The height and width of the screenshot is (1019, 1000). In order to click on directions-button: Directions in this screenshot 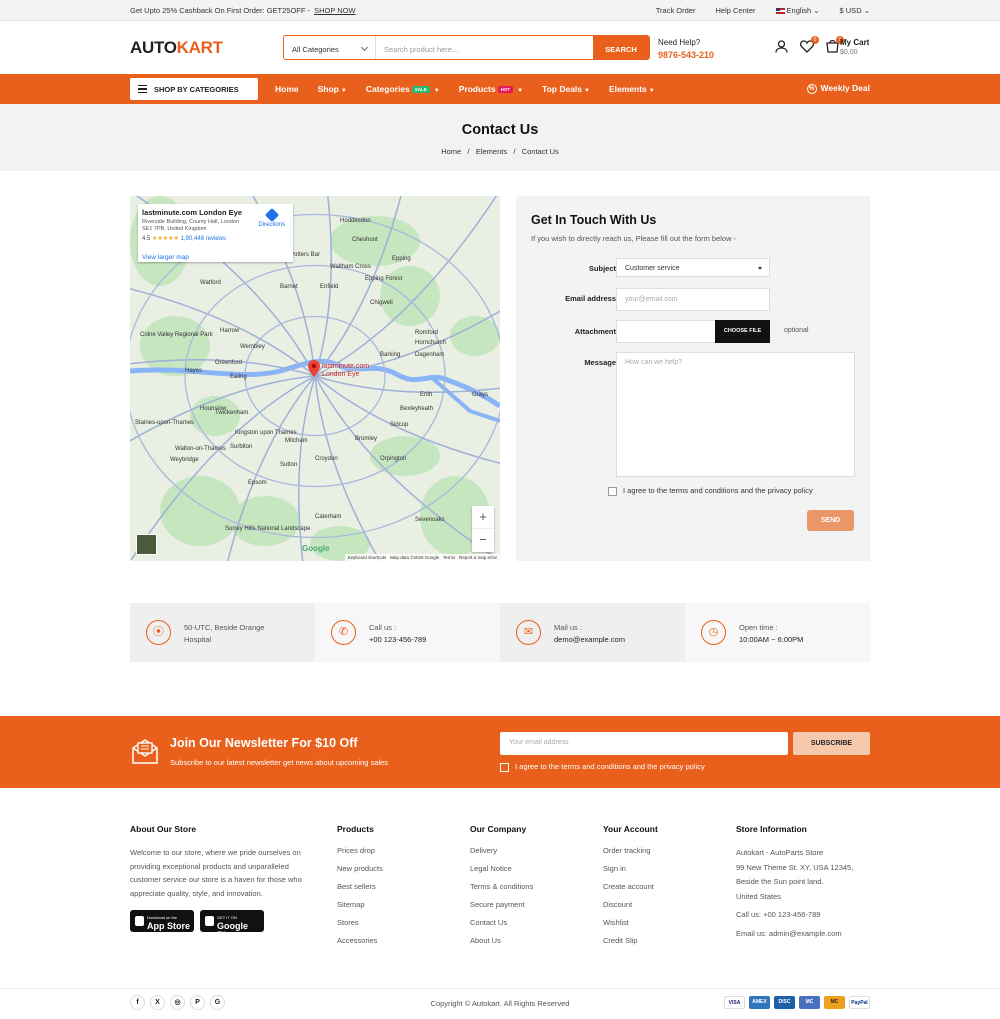, I will do `click(271, 217)`.